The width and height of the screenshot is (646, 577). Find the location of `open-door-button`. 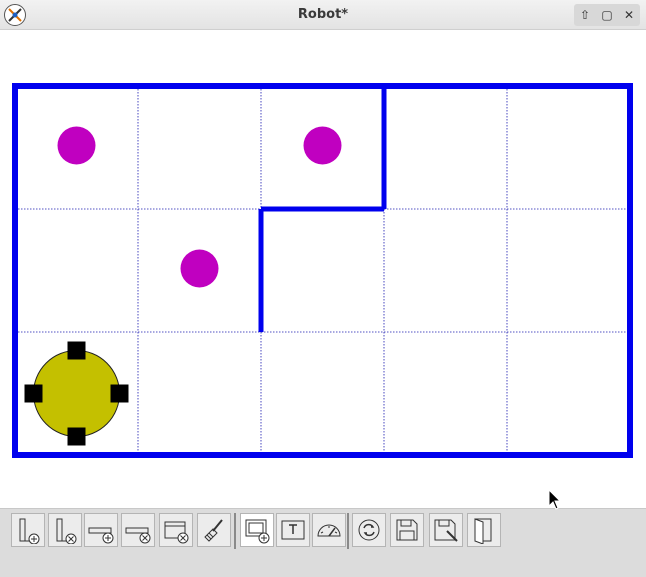

open-door-button is located at coordinates (484, 530).